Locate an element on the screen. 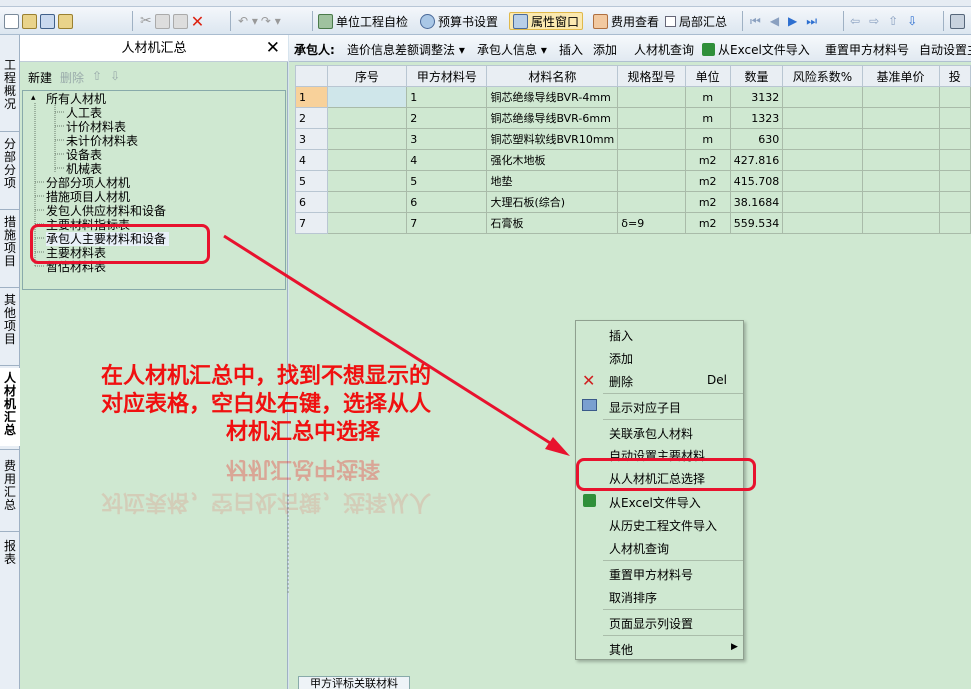  contractor-info-dropdown: 承包人信息 ▾ is located at coordinates (512, 49).